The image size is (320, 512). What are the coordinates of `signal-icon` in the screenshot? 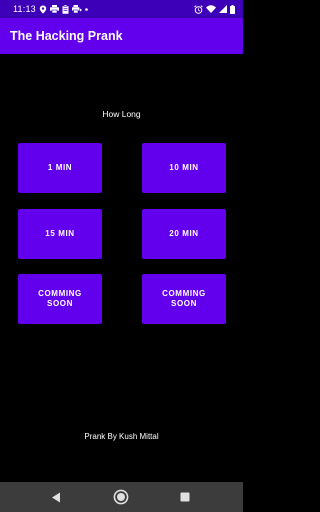 It's located at (223, 9).